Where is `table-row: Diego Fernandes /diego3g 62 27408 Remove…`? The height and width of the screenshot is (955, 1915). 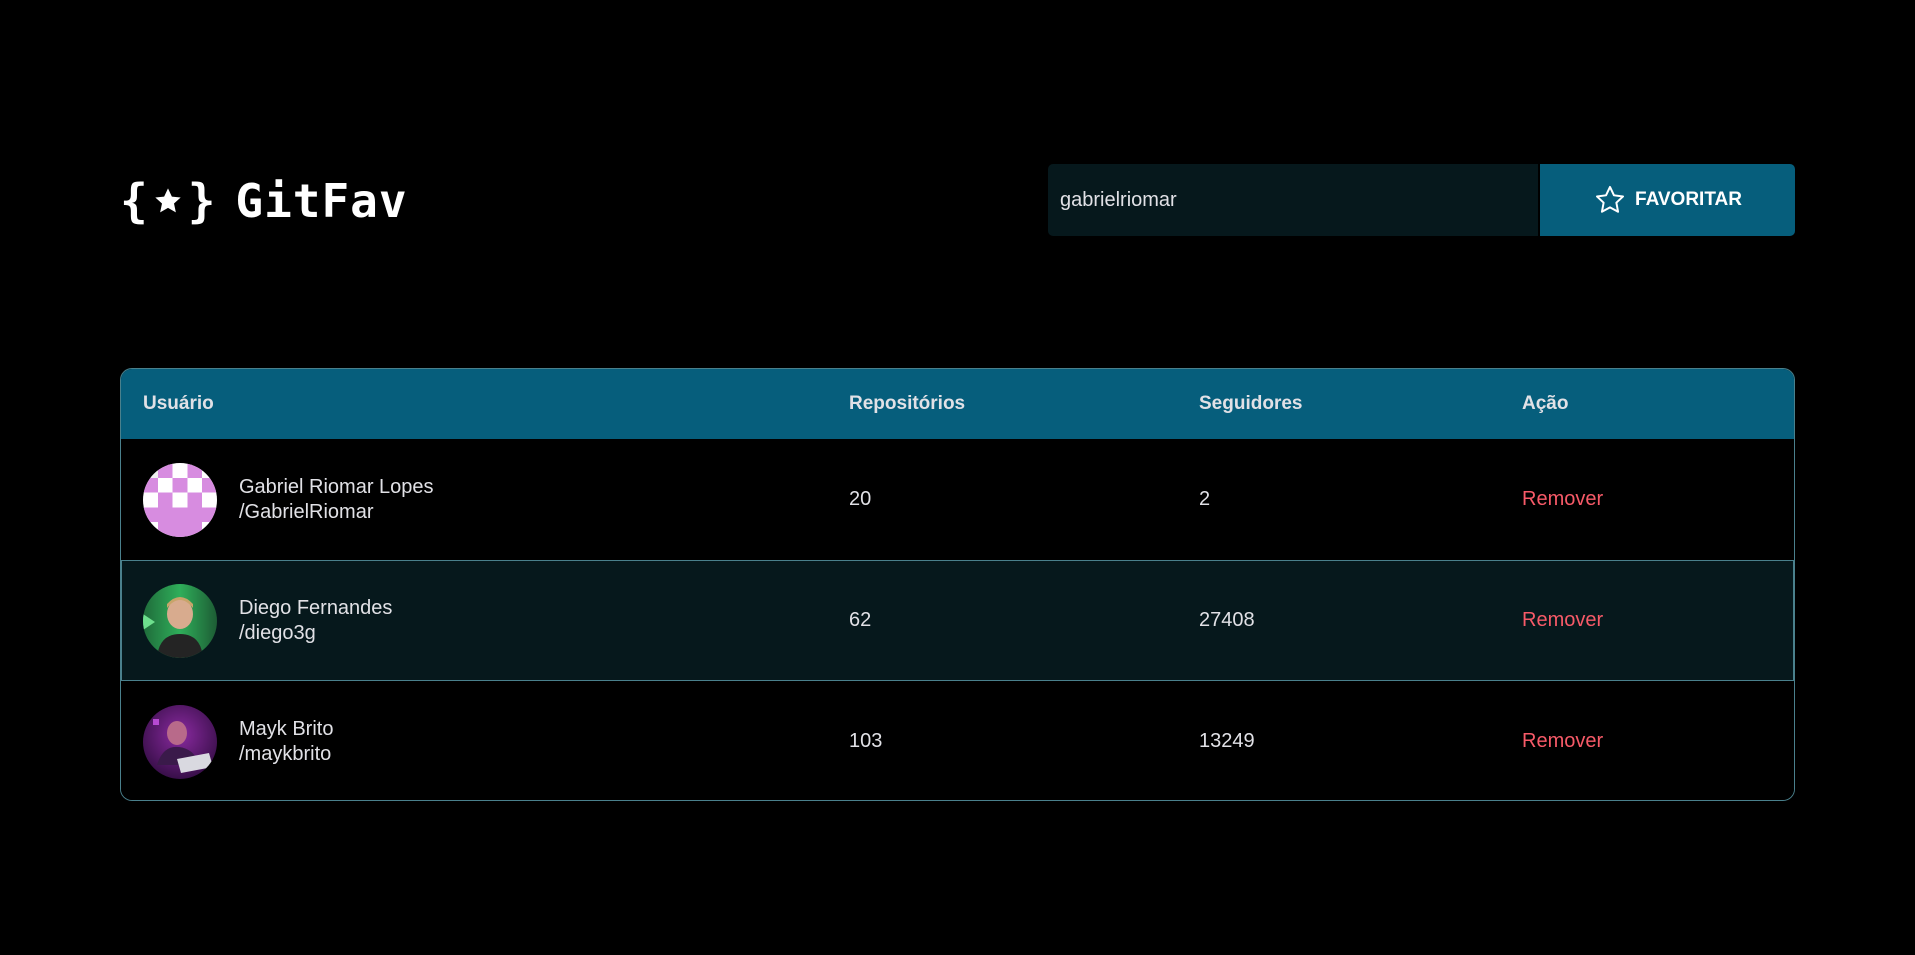 table-row: Diego Fernandes /diego3g 62 27408 Remove… is located at coordinates (957, 620).